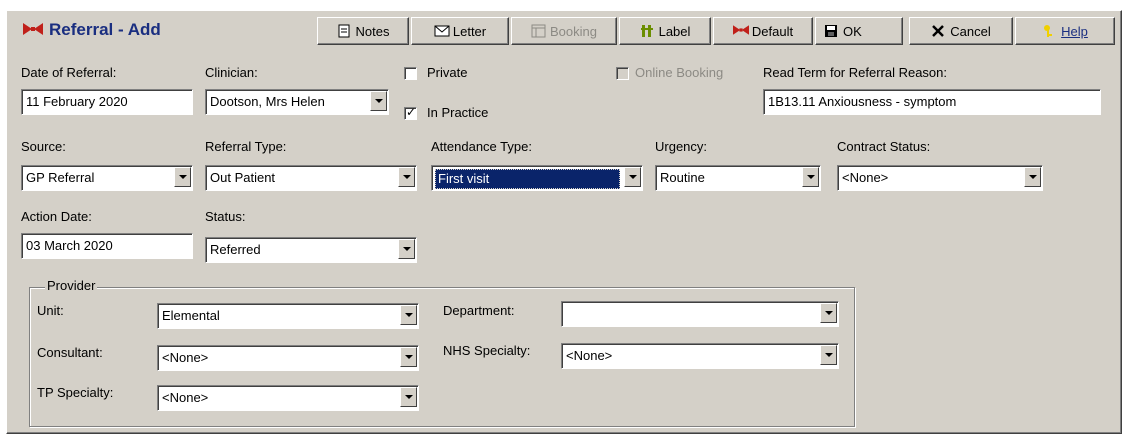 The height and width of the screenshot is (440, 1130). I want to click on booking-button: Booking, so click(564, 31).